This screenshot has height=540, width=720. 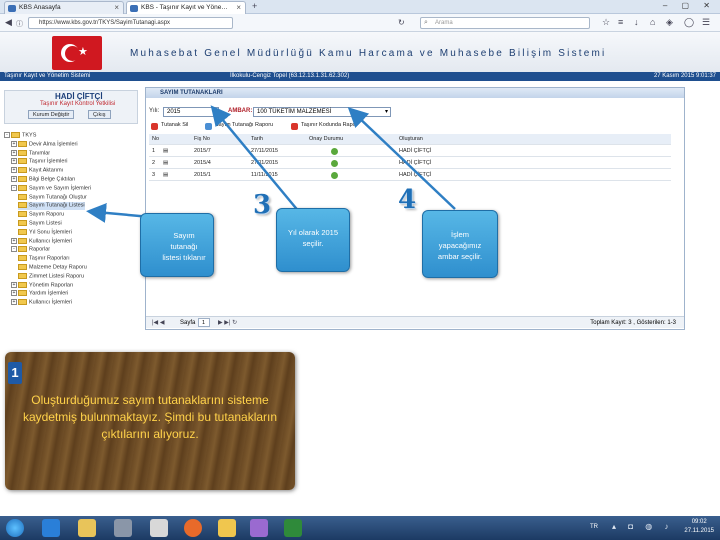 I want to click on callout-text: İşlem yapacağımız ambar seçilir., so click(x=460, y=245).